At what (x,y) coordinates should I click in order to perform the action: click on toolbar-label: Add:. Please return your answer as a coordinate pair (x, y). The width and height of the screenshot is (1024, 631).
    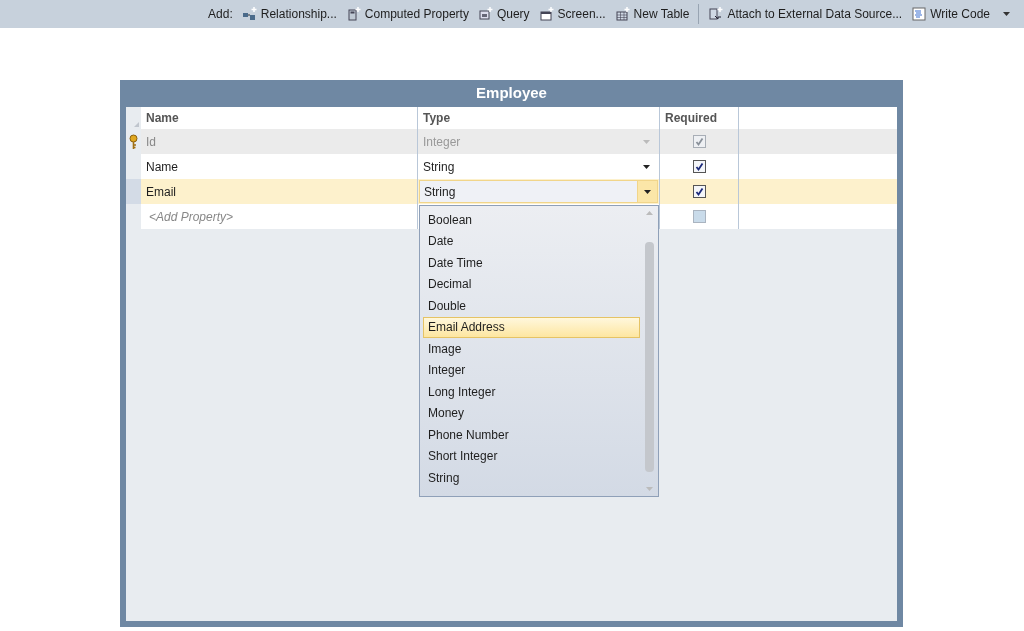
    Looking at the image, I should click on (220, 14).